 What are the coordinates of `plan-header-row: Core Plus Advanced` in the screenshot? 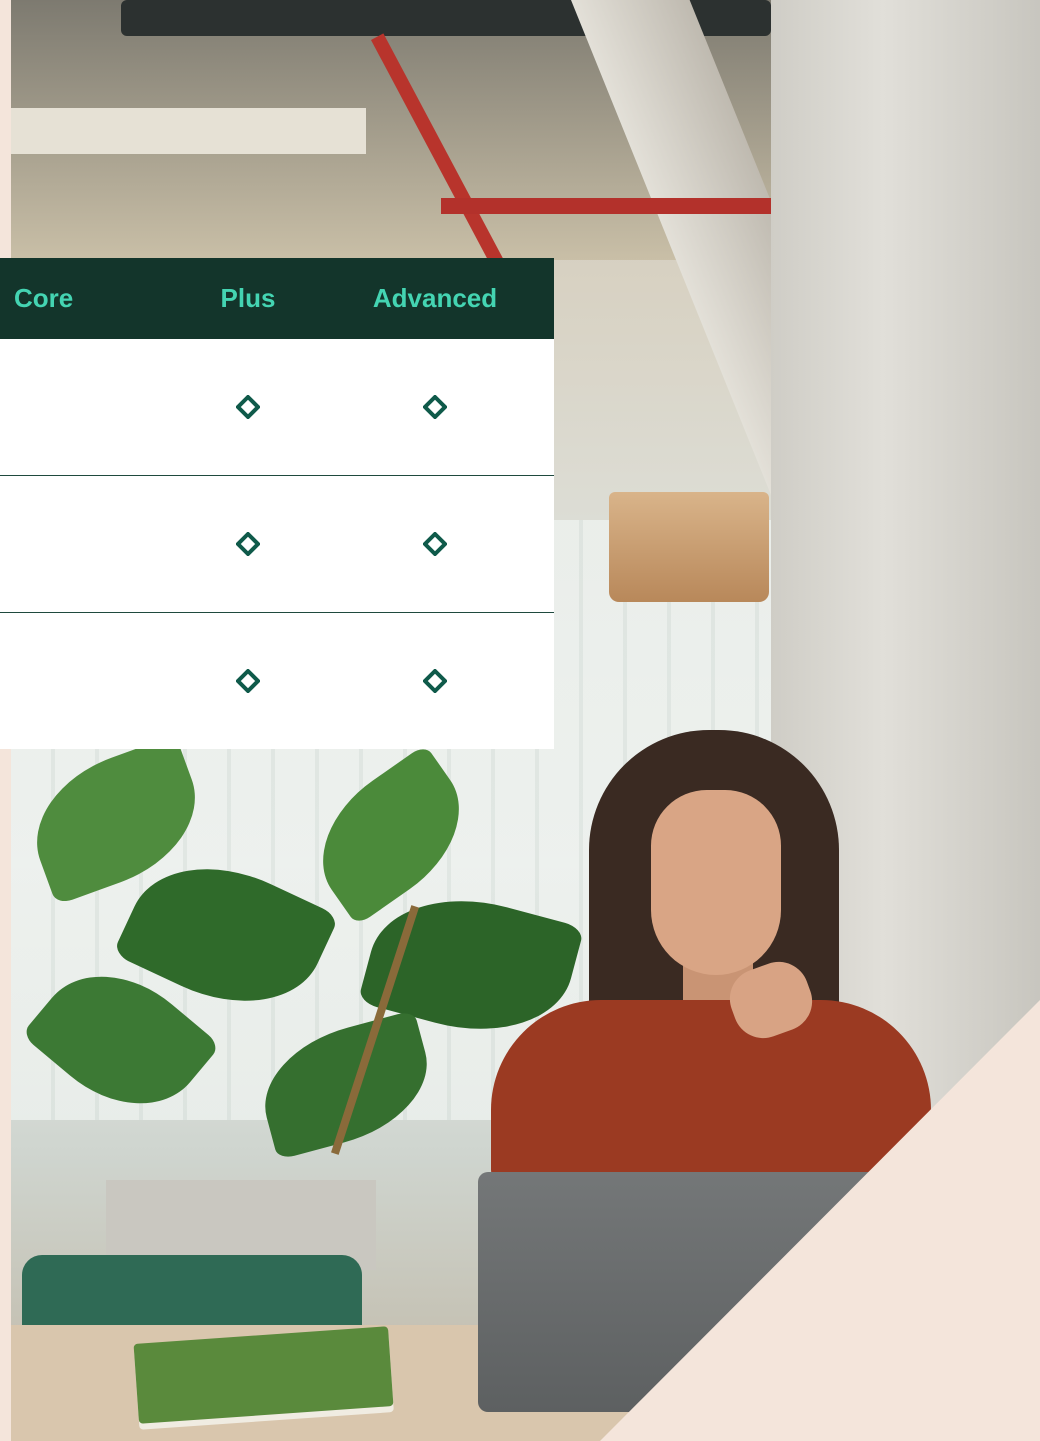 It's located at (277, 298).